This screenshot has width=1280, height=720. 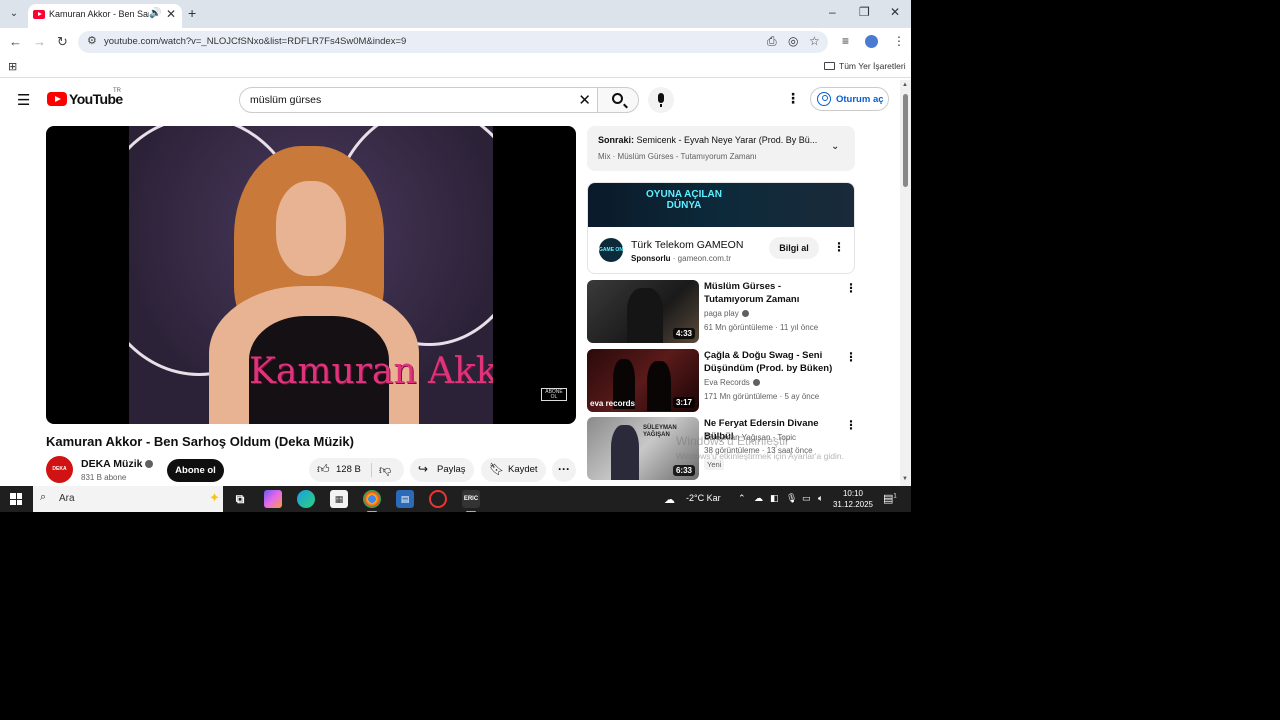 I want to click on onedrive-cloud-icon: ☁, so click(x=758, y=498).